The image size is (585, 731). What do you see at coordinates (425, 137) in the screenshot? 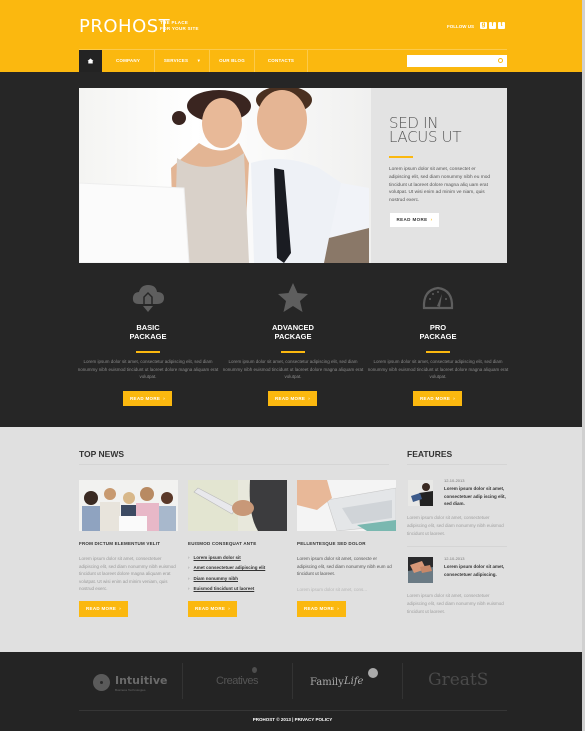
I see `hero-title-line2: LACUS UT` at bounding box center [425, 137].